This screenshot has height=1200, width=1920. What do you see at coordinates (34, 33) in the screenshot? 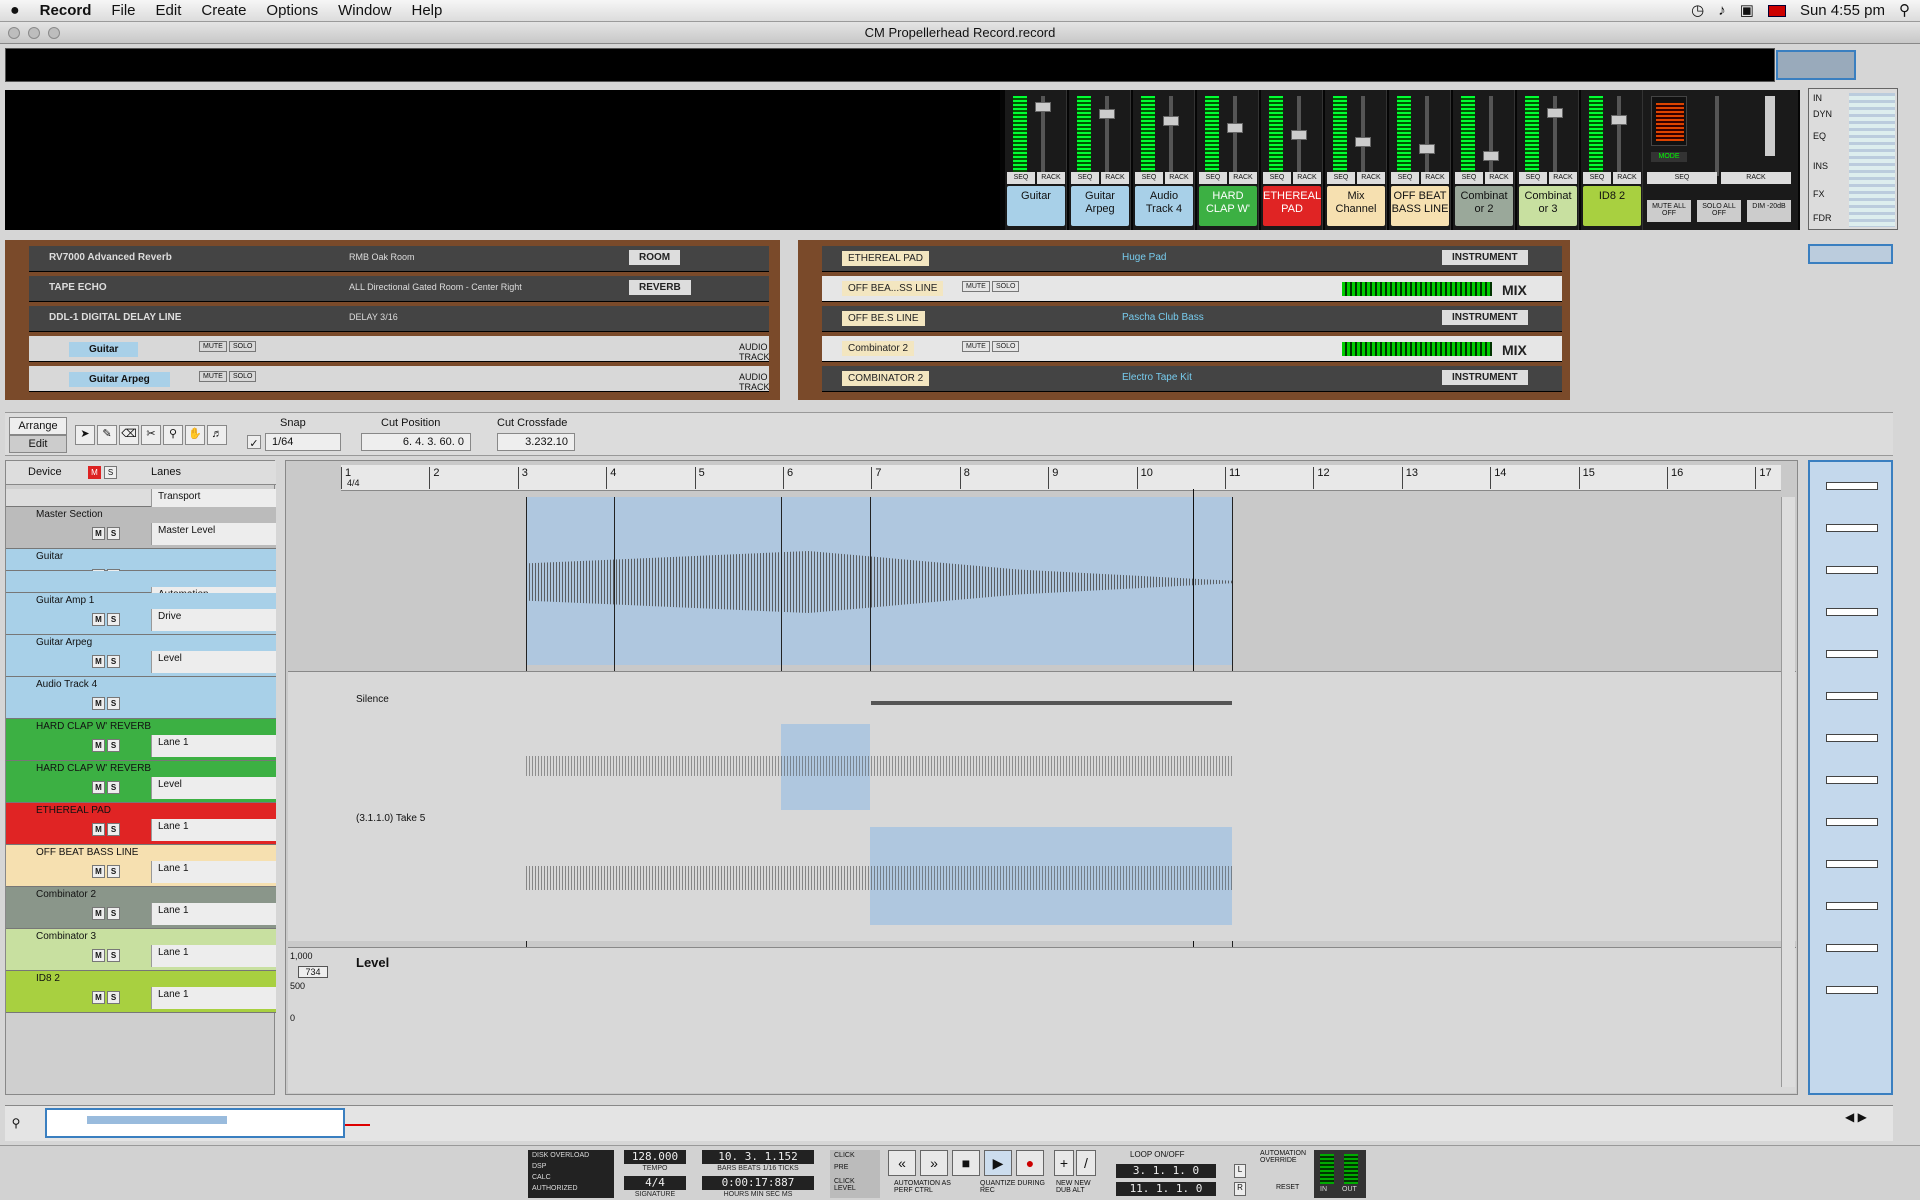
I see `minimize-window-icon` at bounding box center [34, 33].